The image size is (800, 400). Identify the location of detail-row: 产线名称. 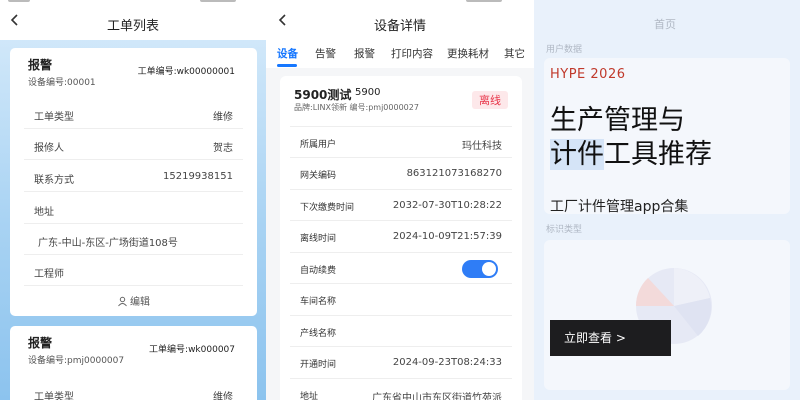
(401, 330).